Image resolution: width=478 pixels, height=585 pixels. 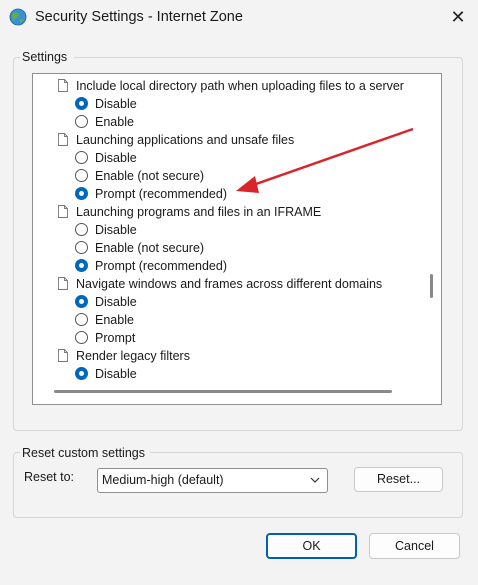 I want to click on setting-option: Prompt, so click(x=237, y=338).